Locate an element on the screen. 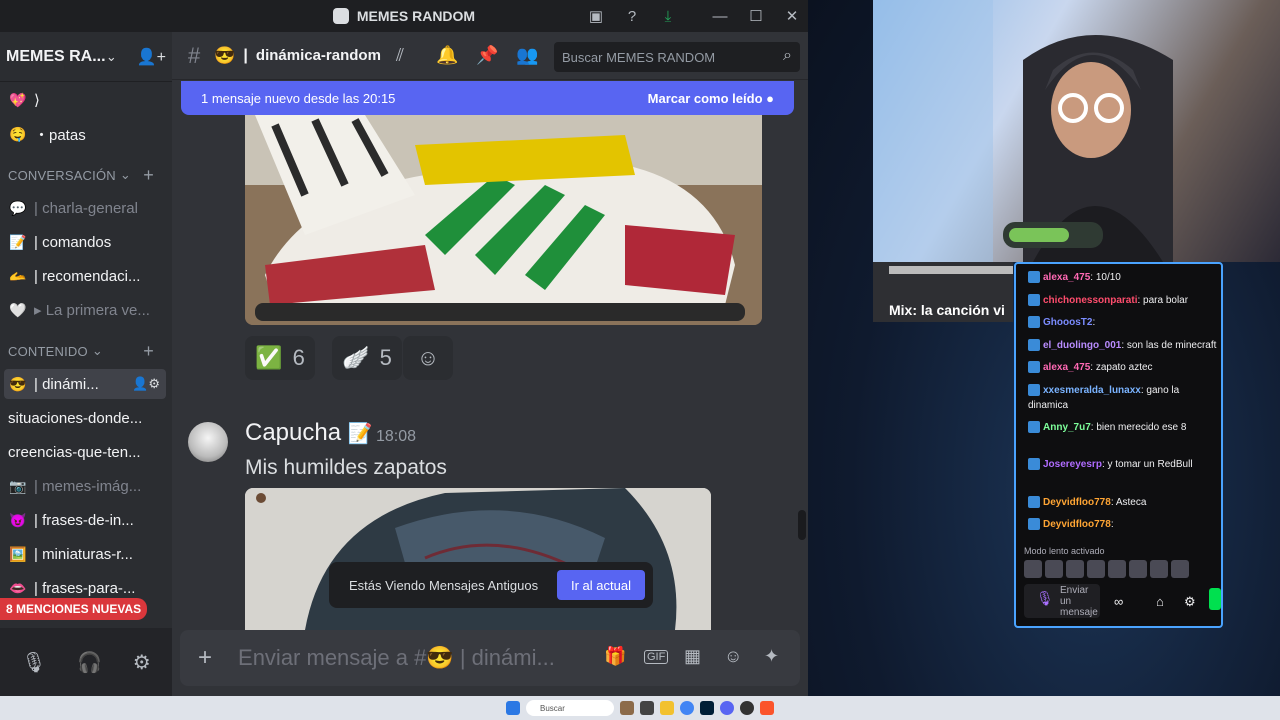 The height and width of the screenshot is (720, 1280). obs-icon is located at coordinates (747, 708).